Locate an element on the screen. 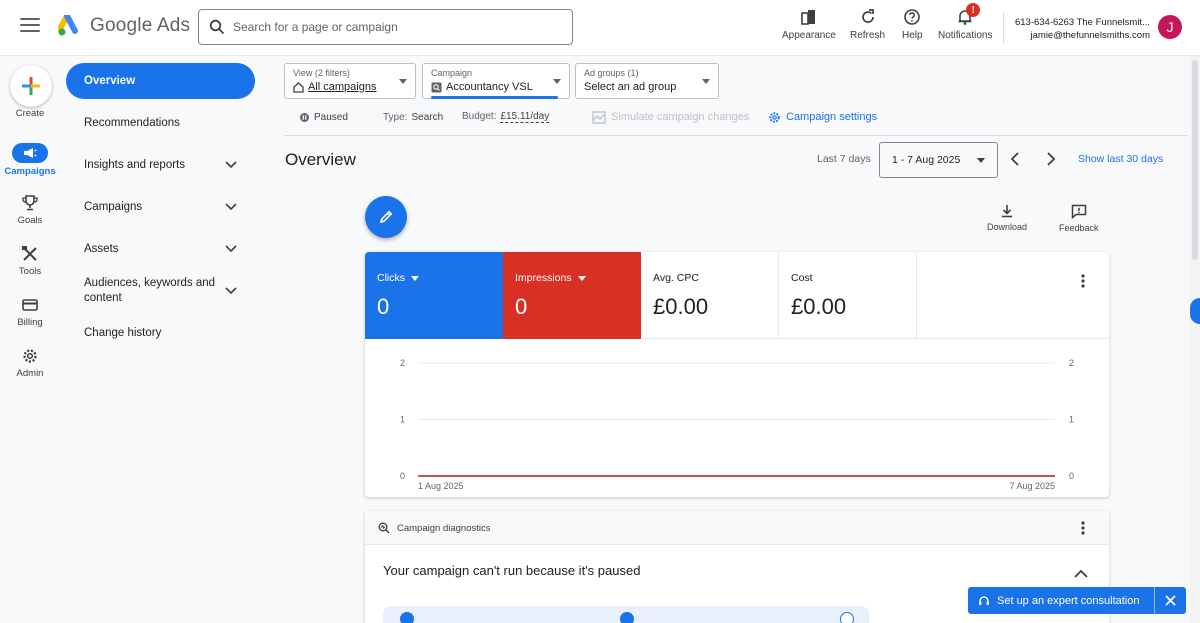 The height and width of the screenshot is (623, 1200). create-button is located at coordinates (31, 86).